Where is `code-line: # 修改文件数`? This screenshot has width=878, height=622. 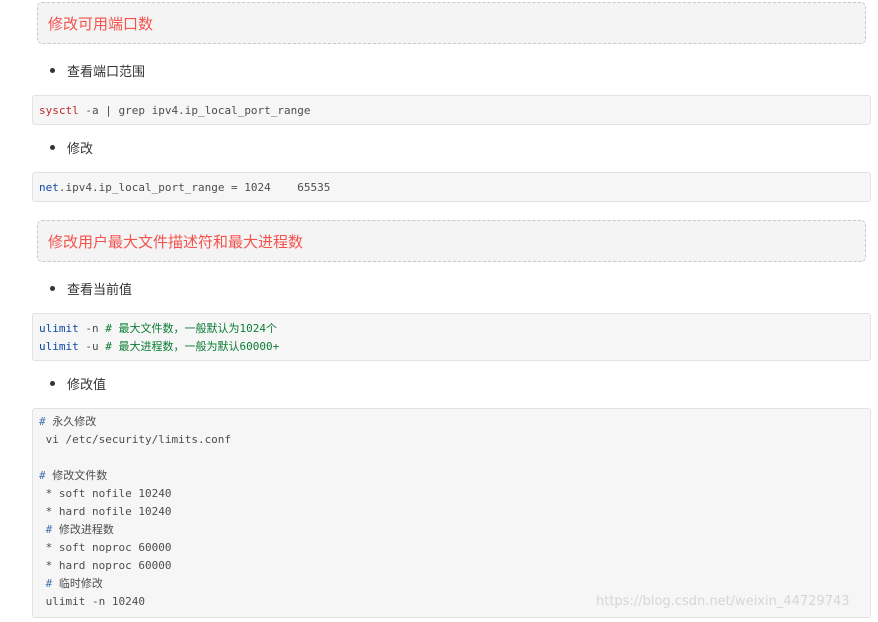 code-line: # 修改文件数 is located at coordinates (454, 476).